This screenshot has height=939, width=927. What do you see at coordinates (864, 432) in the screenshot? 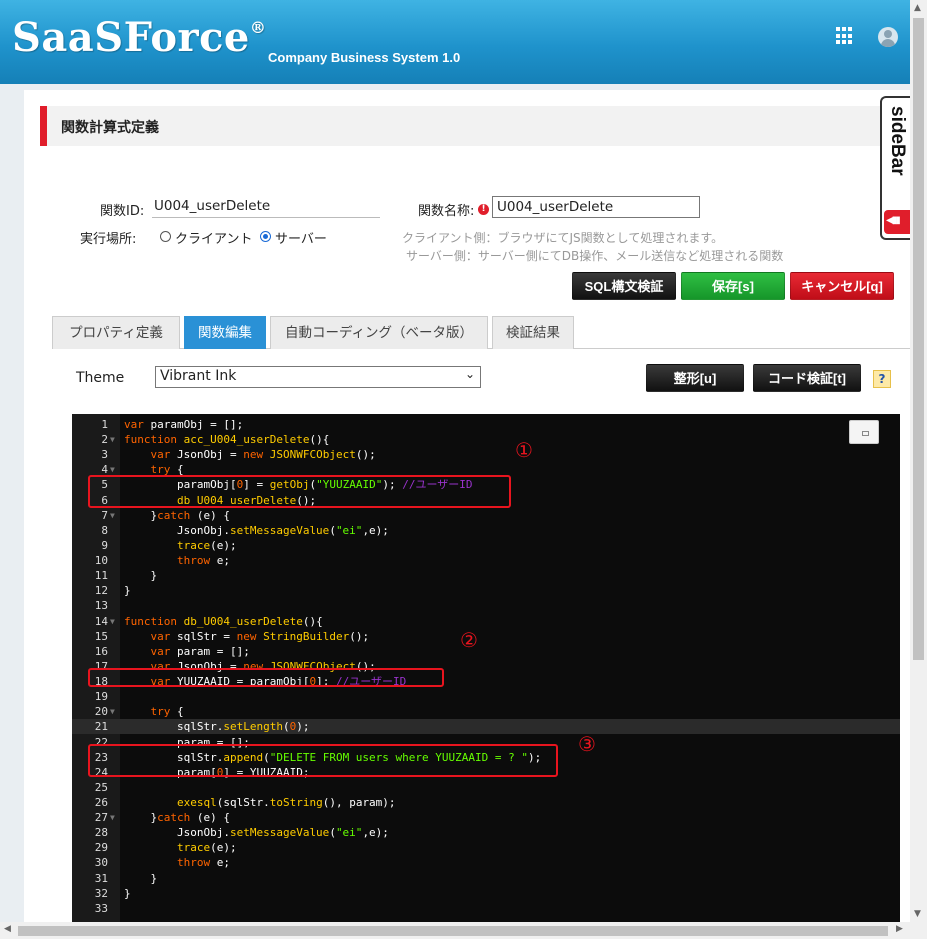
I see `editor-fullscreen-button` at bounding box center [864, 432].